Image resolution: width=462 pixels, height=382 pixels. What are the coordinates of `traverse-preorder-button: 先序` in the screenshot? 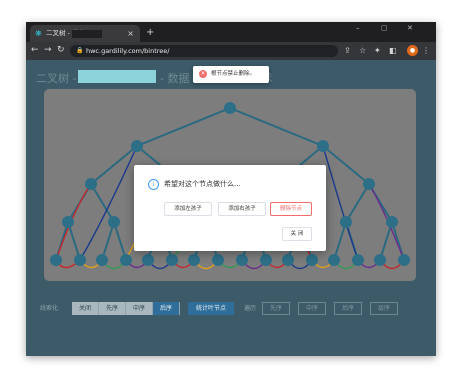 It's located at (276, 308).